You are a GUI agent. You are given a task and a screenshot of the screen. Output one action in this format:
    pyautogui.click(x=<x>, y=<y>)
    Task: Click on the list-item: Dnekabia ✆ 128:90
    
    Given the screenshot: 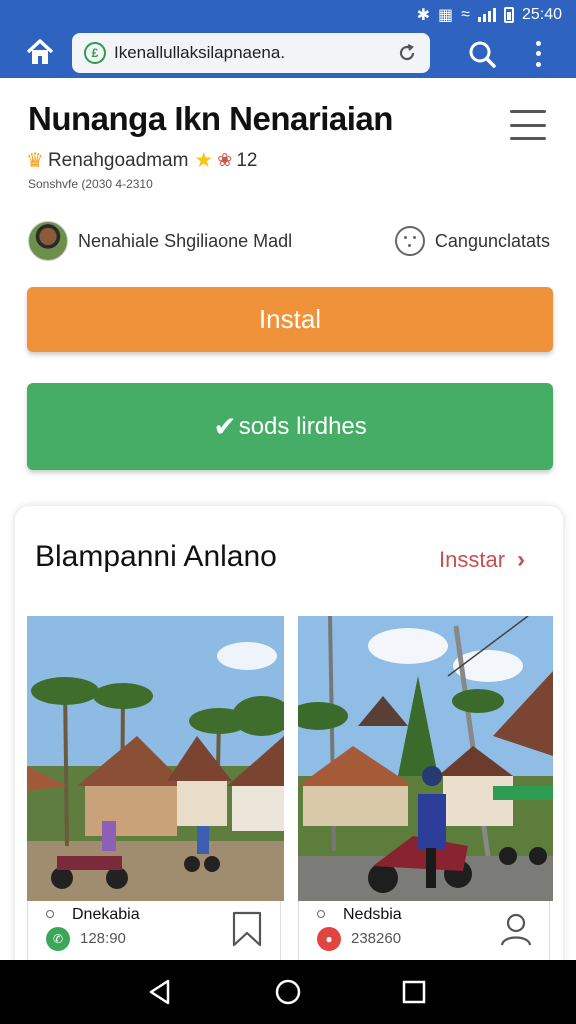 What is the action you would take?
    pyautogui.click(x=154, y=931)
    